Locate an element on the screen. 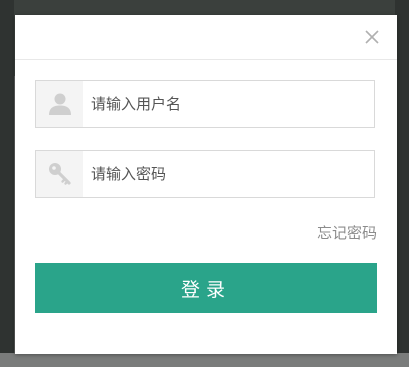 The width and height of the screenshot is (409, 367). password-icon-box is located at coordinates (59, 174).